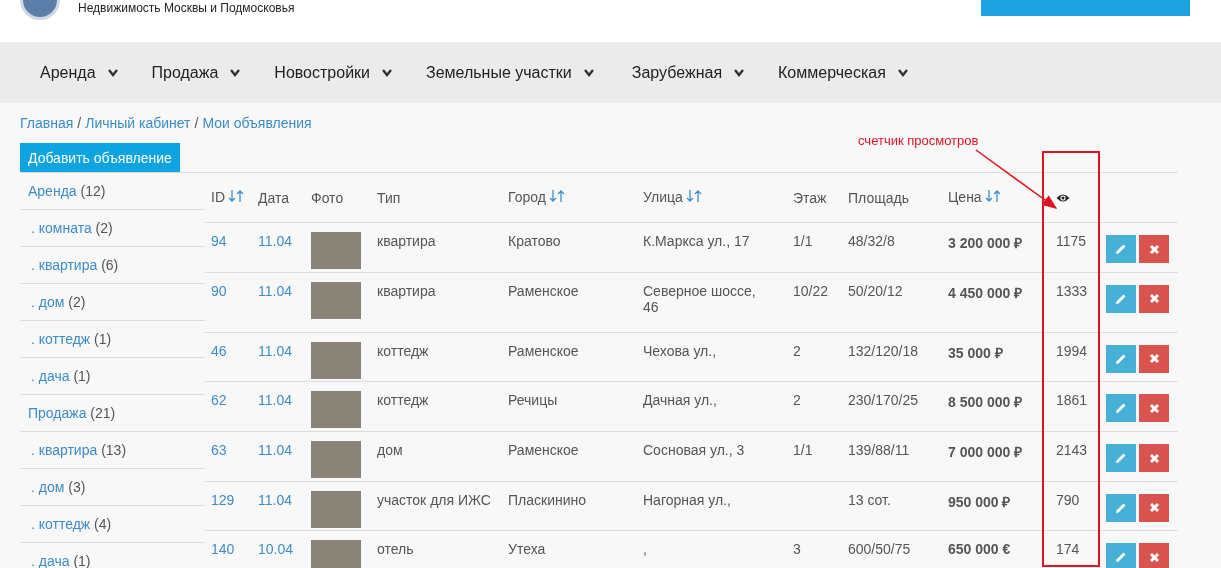 The width and height of the screenshot is (1221, 568). Describe the element at coordinates (112, 339) in the screenshot. I see `sidebar-item: . коттедж (1)` at that location.